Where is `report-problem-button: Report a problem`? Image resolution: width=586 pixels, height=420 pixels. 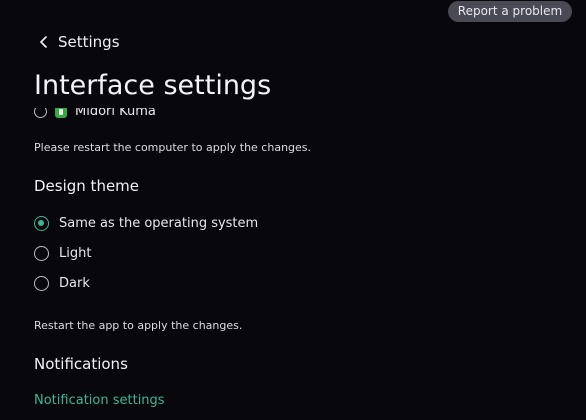
report-problem-button: Report a problem is located at coordinates (510, 11).